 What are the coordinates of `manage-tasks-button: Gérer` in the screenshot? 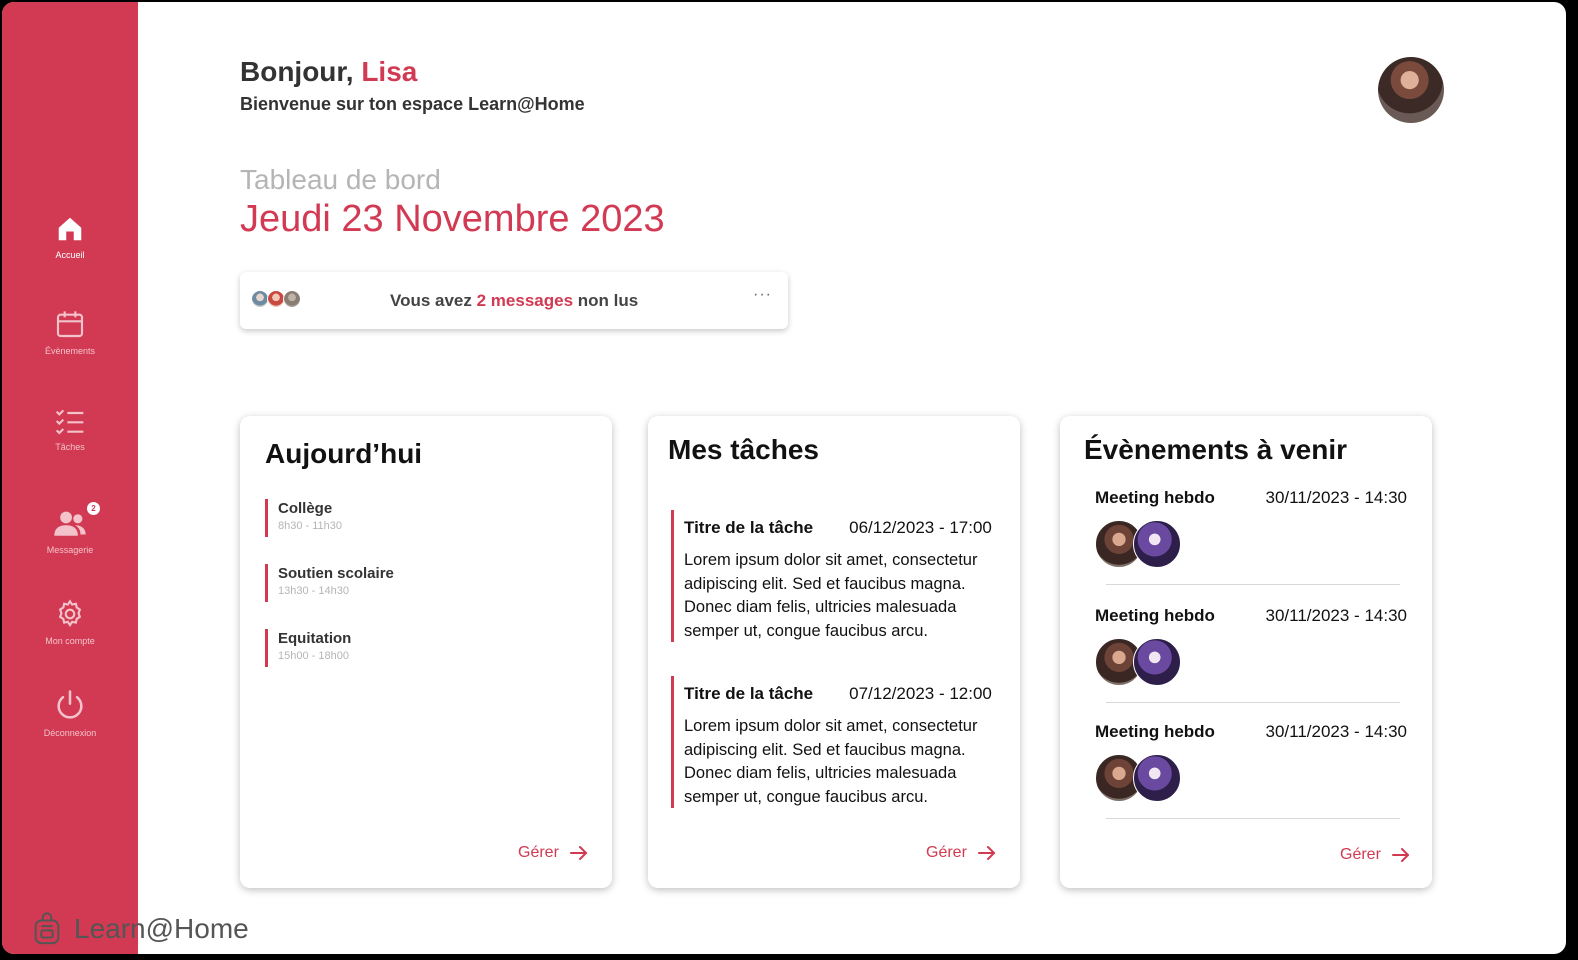 It's located at (961, 853).